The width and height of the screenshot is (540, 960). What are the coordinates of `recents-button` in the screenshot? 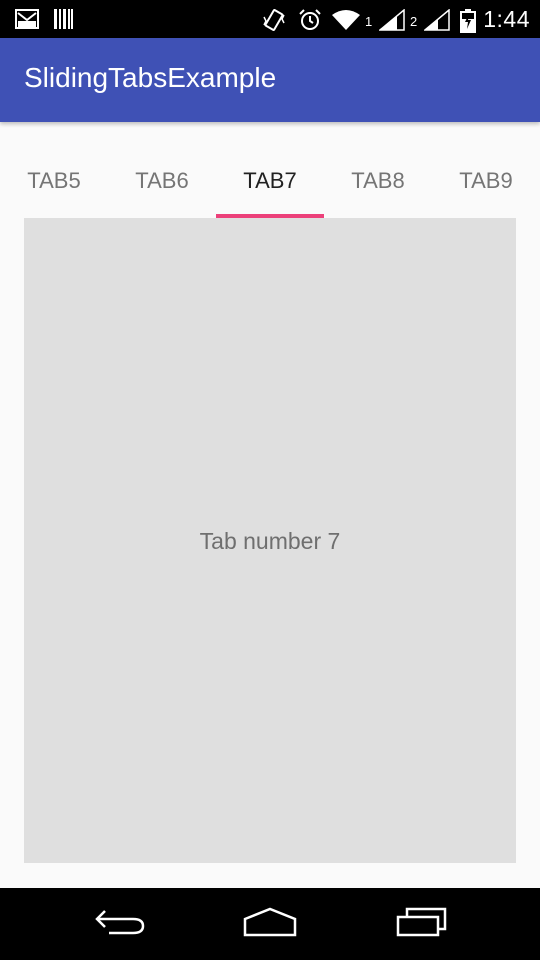 It's located at (422, 924).